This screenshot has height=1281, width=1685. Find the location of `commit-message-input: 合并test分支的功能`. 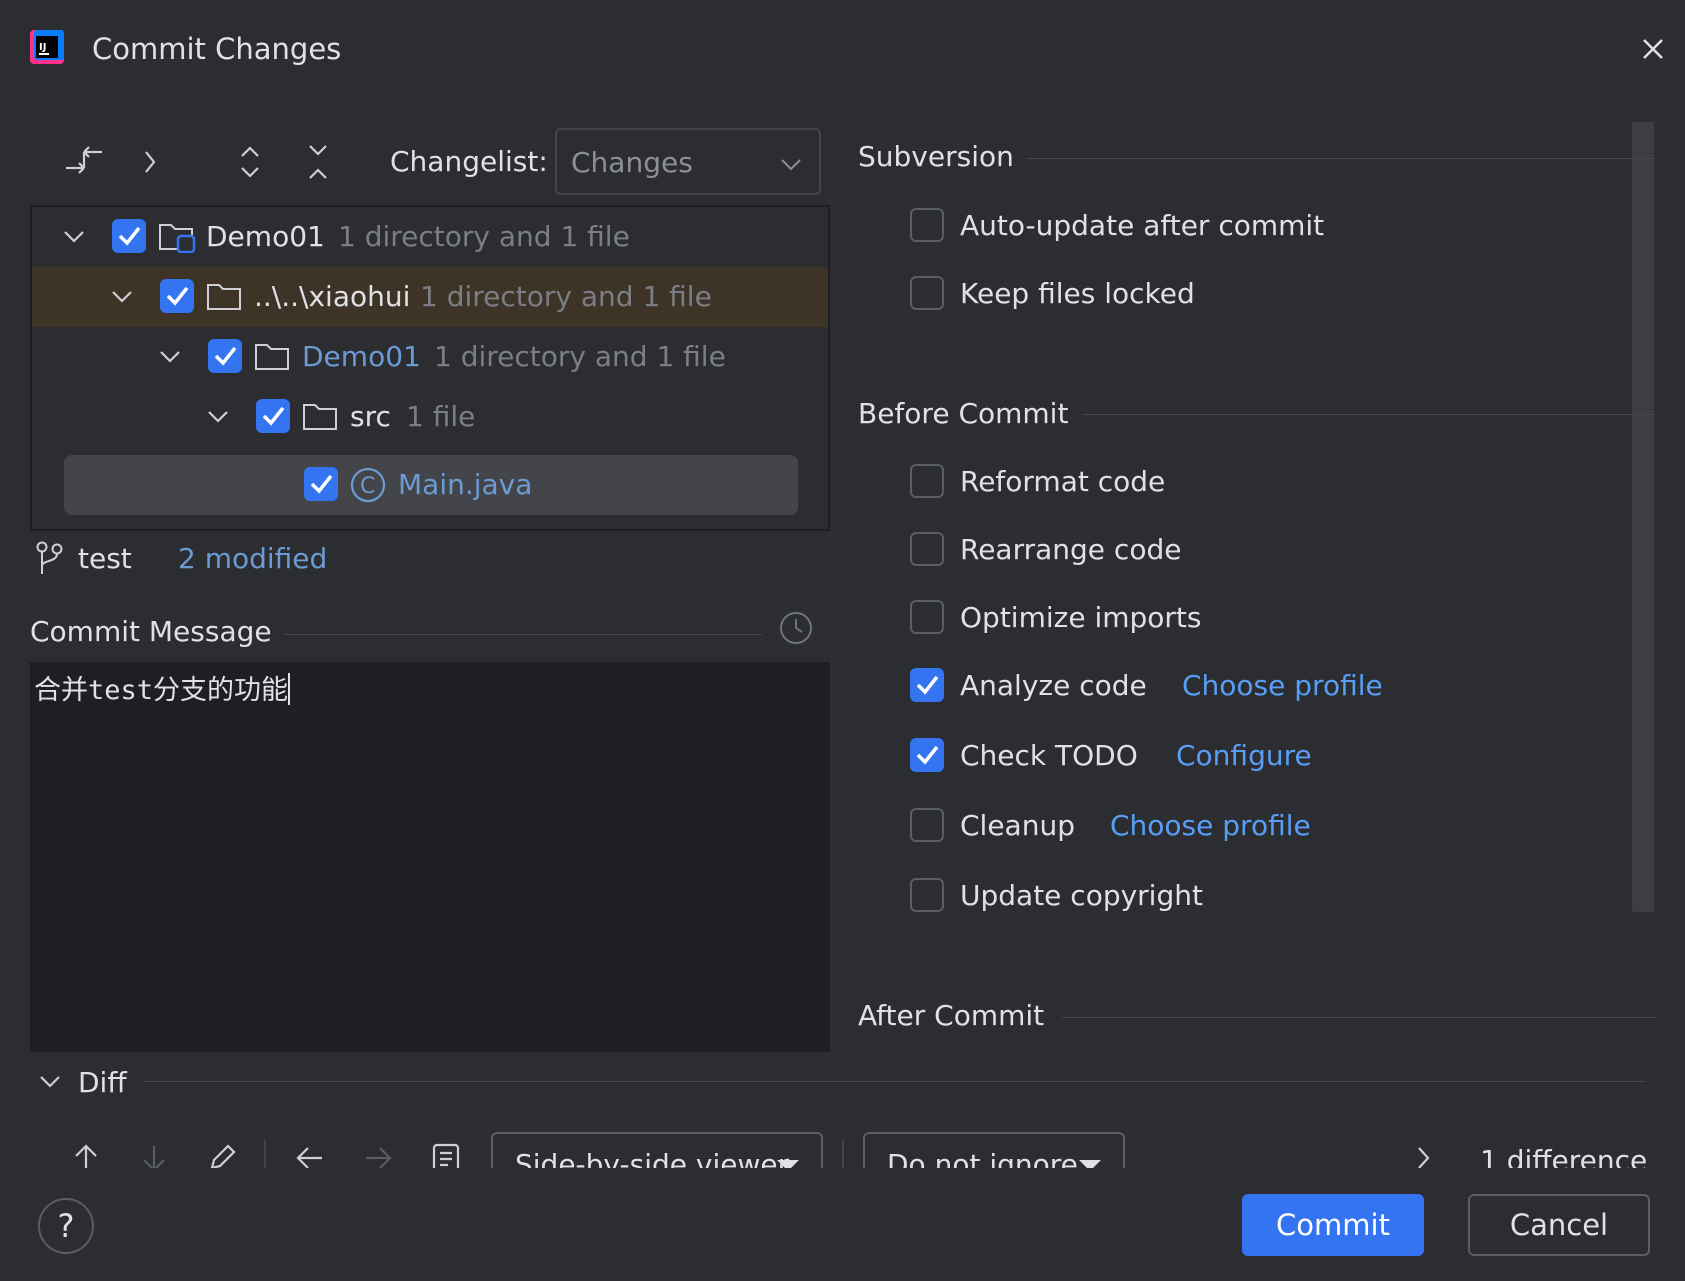

commit-message-input: 合并test分支的功能 is located at coordinates (430, 857).